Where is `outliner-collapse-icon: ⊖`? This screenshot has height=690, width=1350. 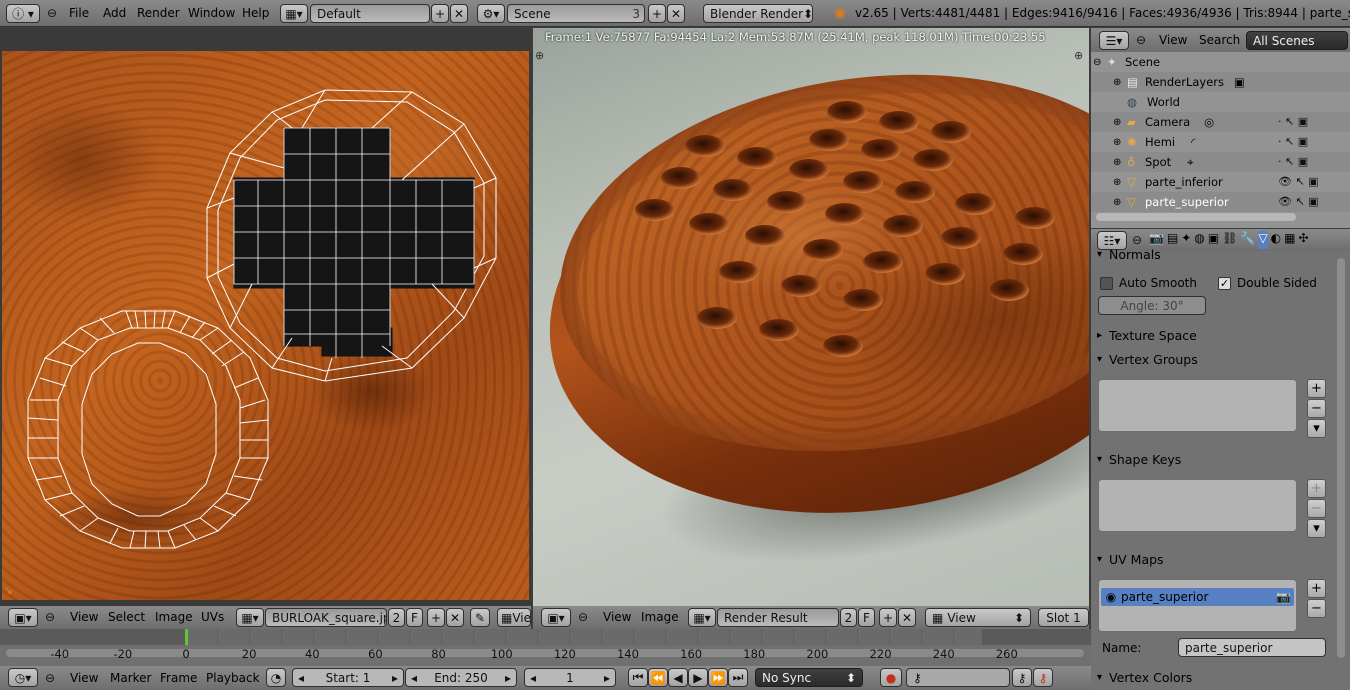 outliner-collapse-icon: ⊖ is located at coordinates (1141, 40).